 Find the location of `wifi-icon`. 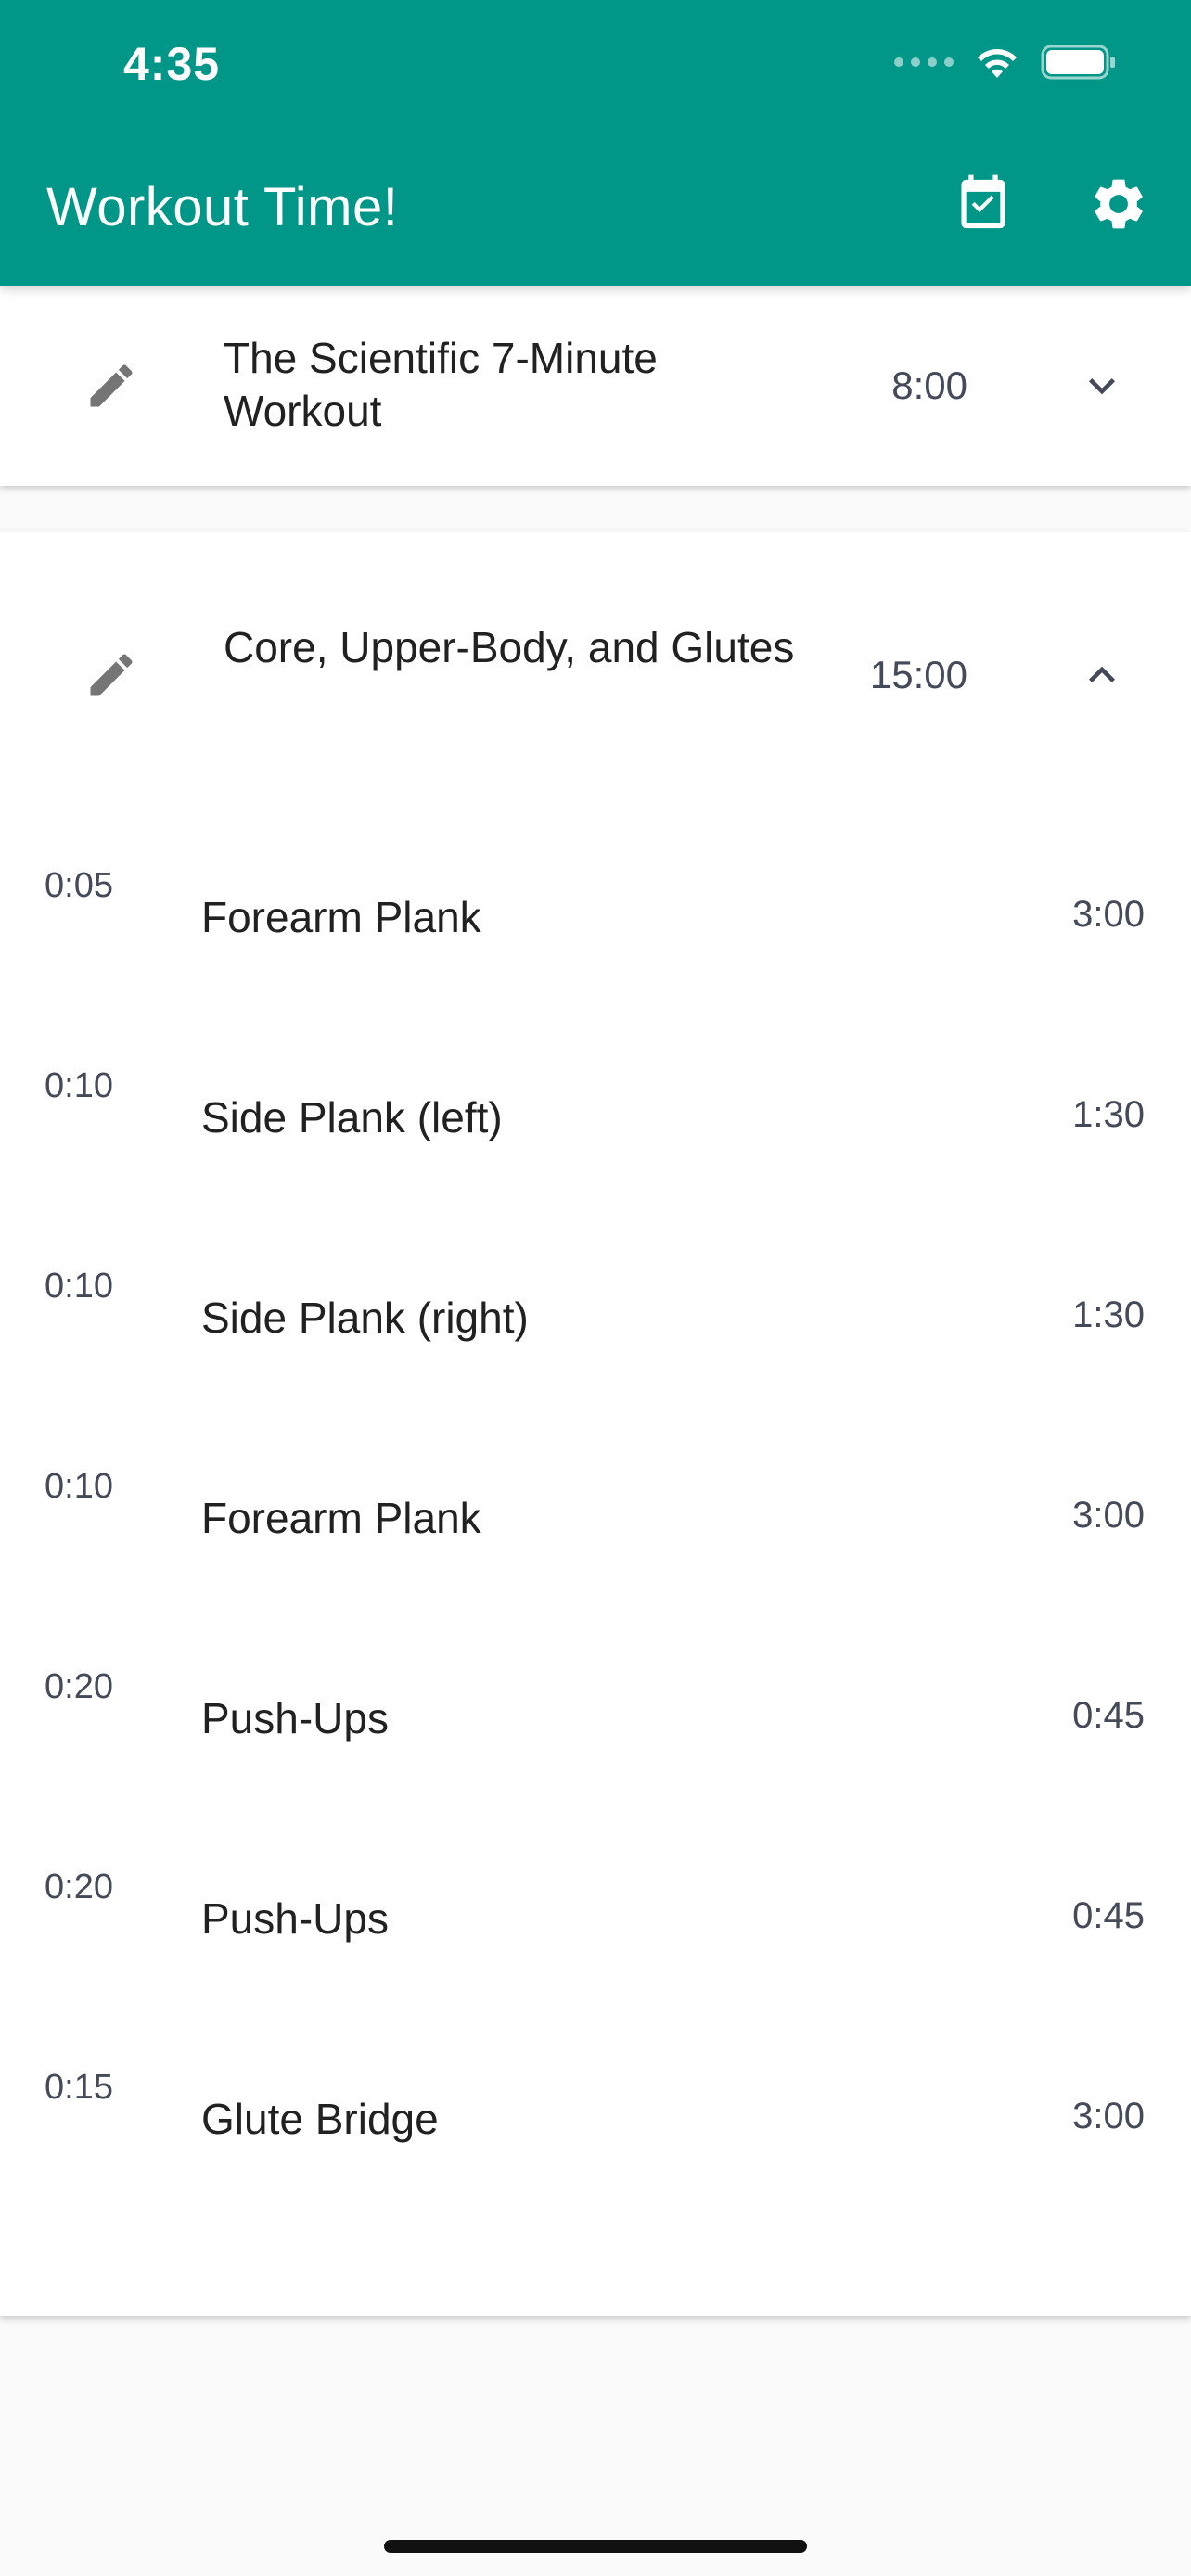

wifi-icon is located at coordinates (997, 64).